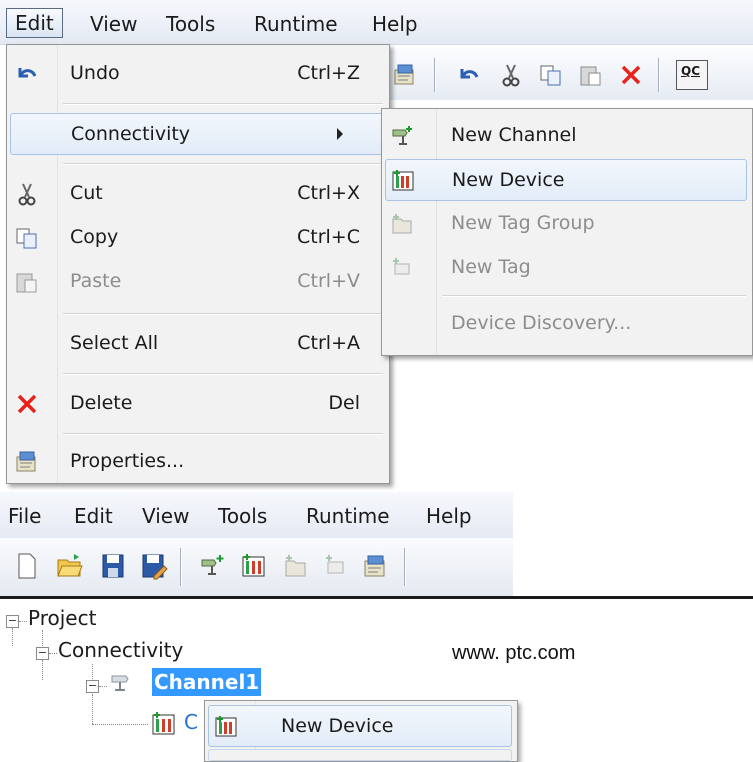  Describe the element at coordinates (514, 135) in the screenshot. I see `new-channel-label: New Channel` at that location.